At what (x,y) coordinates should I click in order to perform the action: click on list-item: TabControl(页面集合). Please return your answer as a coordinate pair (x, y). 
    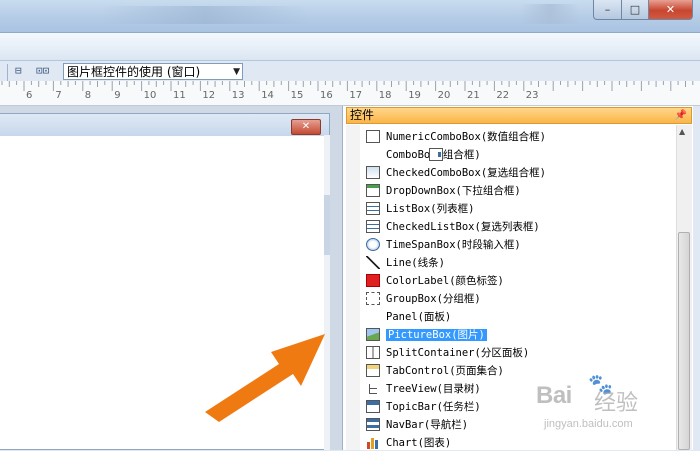
    Looking at the image, I should click on (435, 371).